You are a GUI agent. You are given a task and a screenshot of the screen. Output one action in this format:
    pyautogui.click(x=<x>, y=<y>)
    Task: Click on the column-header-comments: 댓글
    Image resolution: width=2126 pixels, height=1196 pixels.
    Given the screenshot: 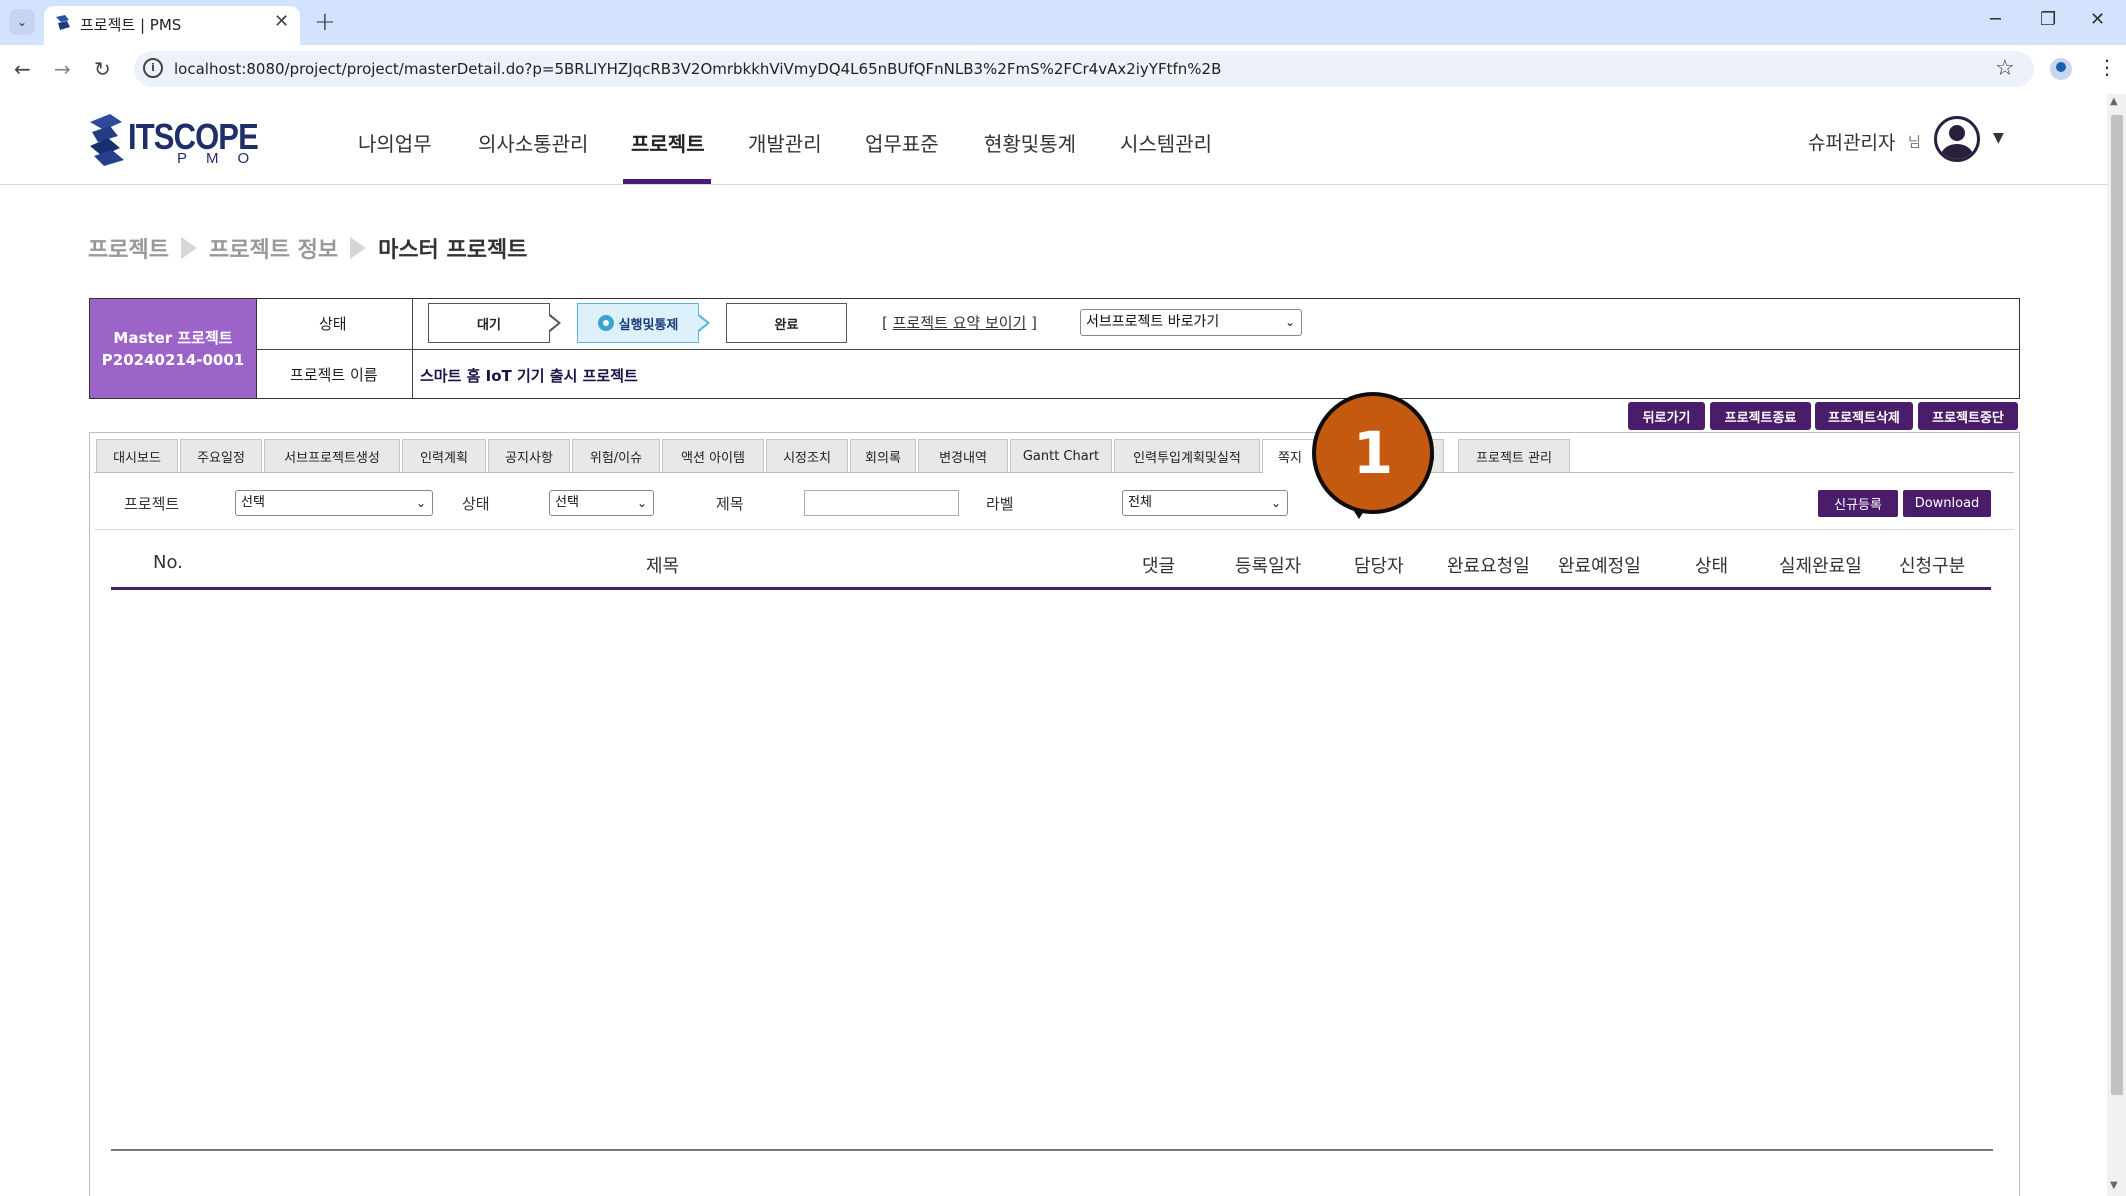 What is the action you would take?
    pyautogui.click(x=1158, y=565)
    